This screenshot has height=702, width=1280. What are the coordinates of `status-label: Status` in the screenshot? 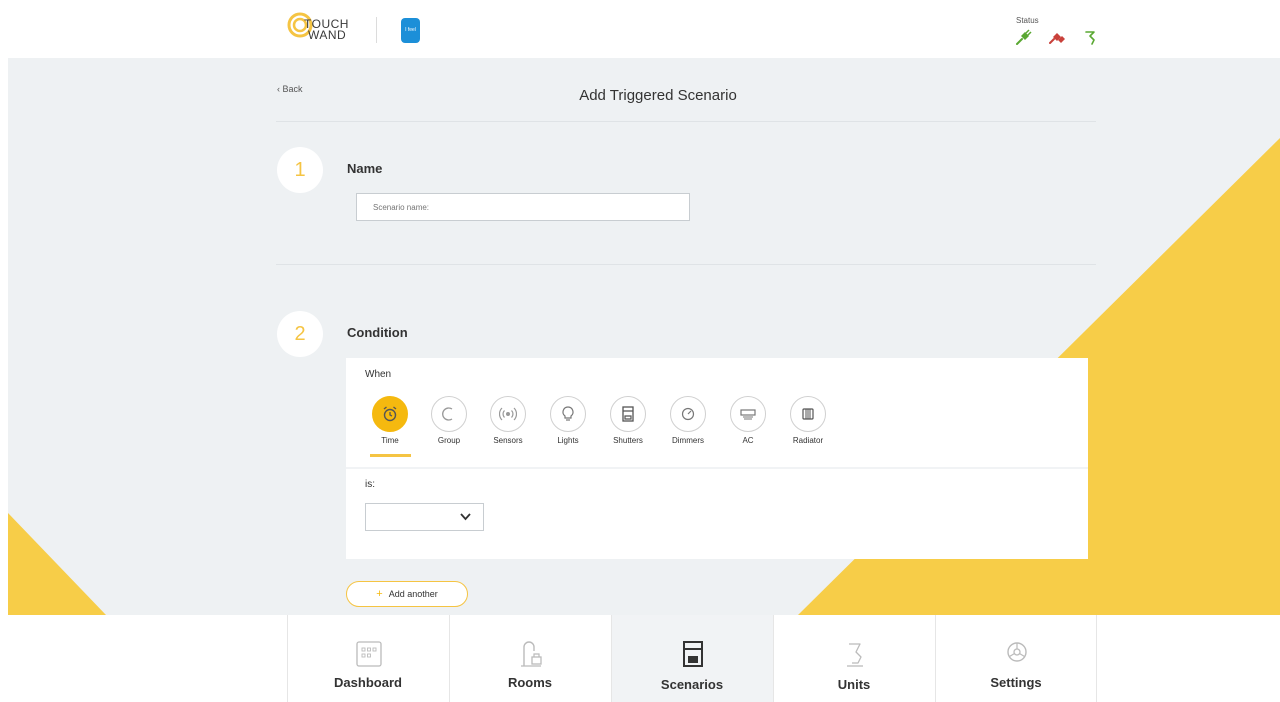 It's located at (1027, 20).